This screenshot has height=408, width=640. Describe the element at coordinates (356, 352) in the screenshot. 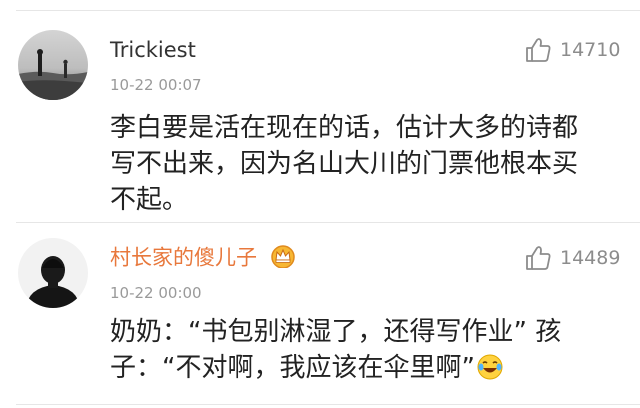

I see `comment-text: 奶奶：“书包别淋湿了，还得写作业” 孩子：“不对啊，我应该在伞里啊”` at that location.